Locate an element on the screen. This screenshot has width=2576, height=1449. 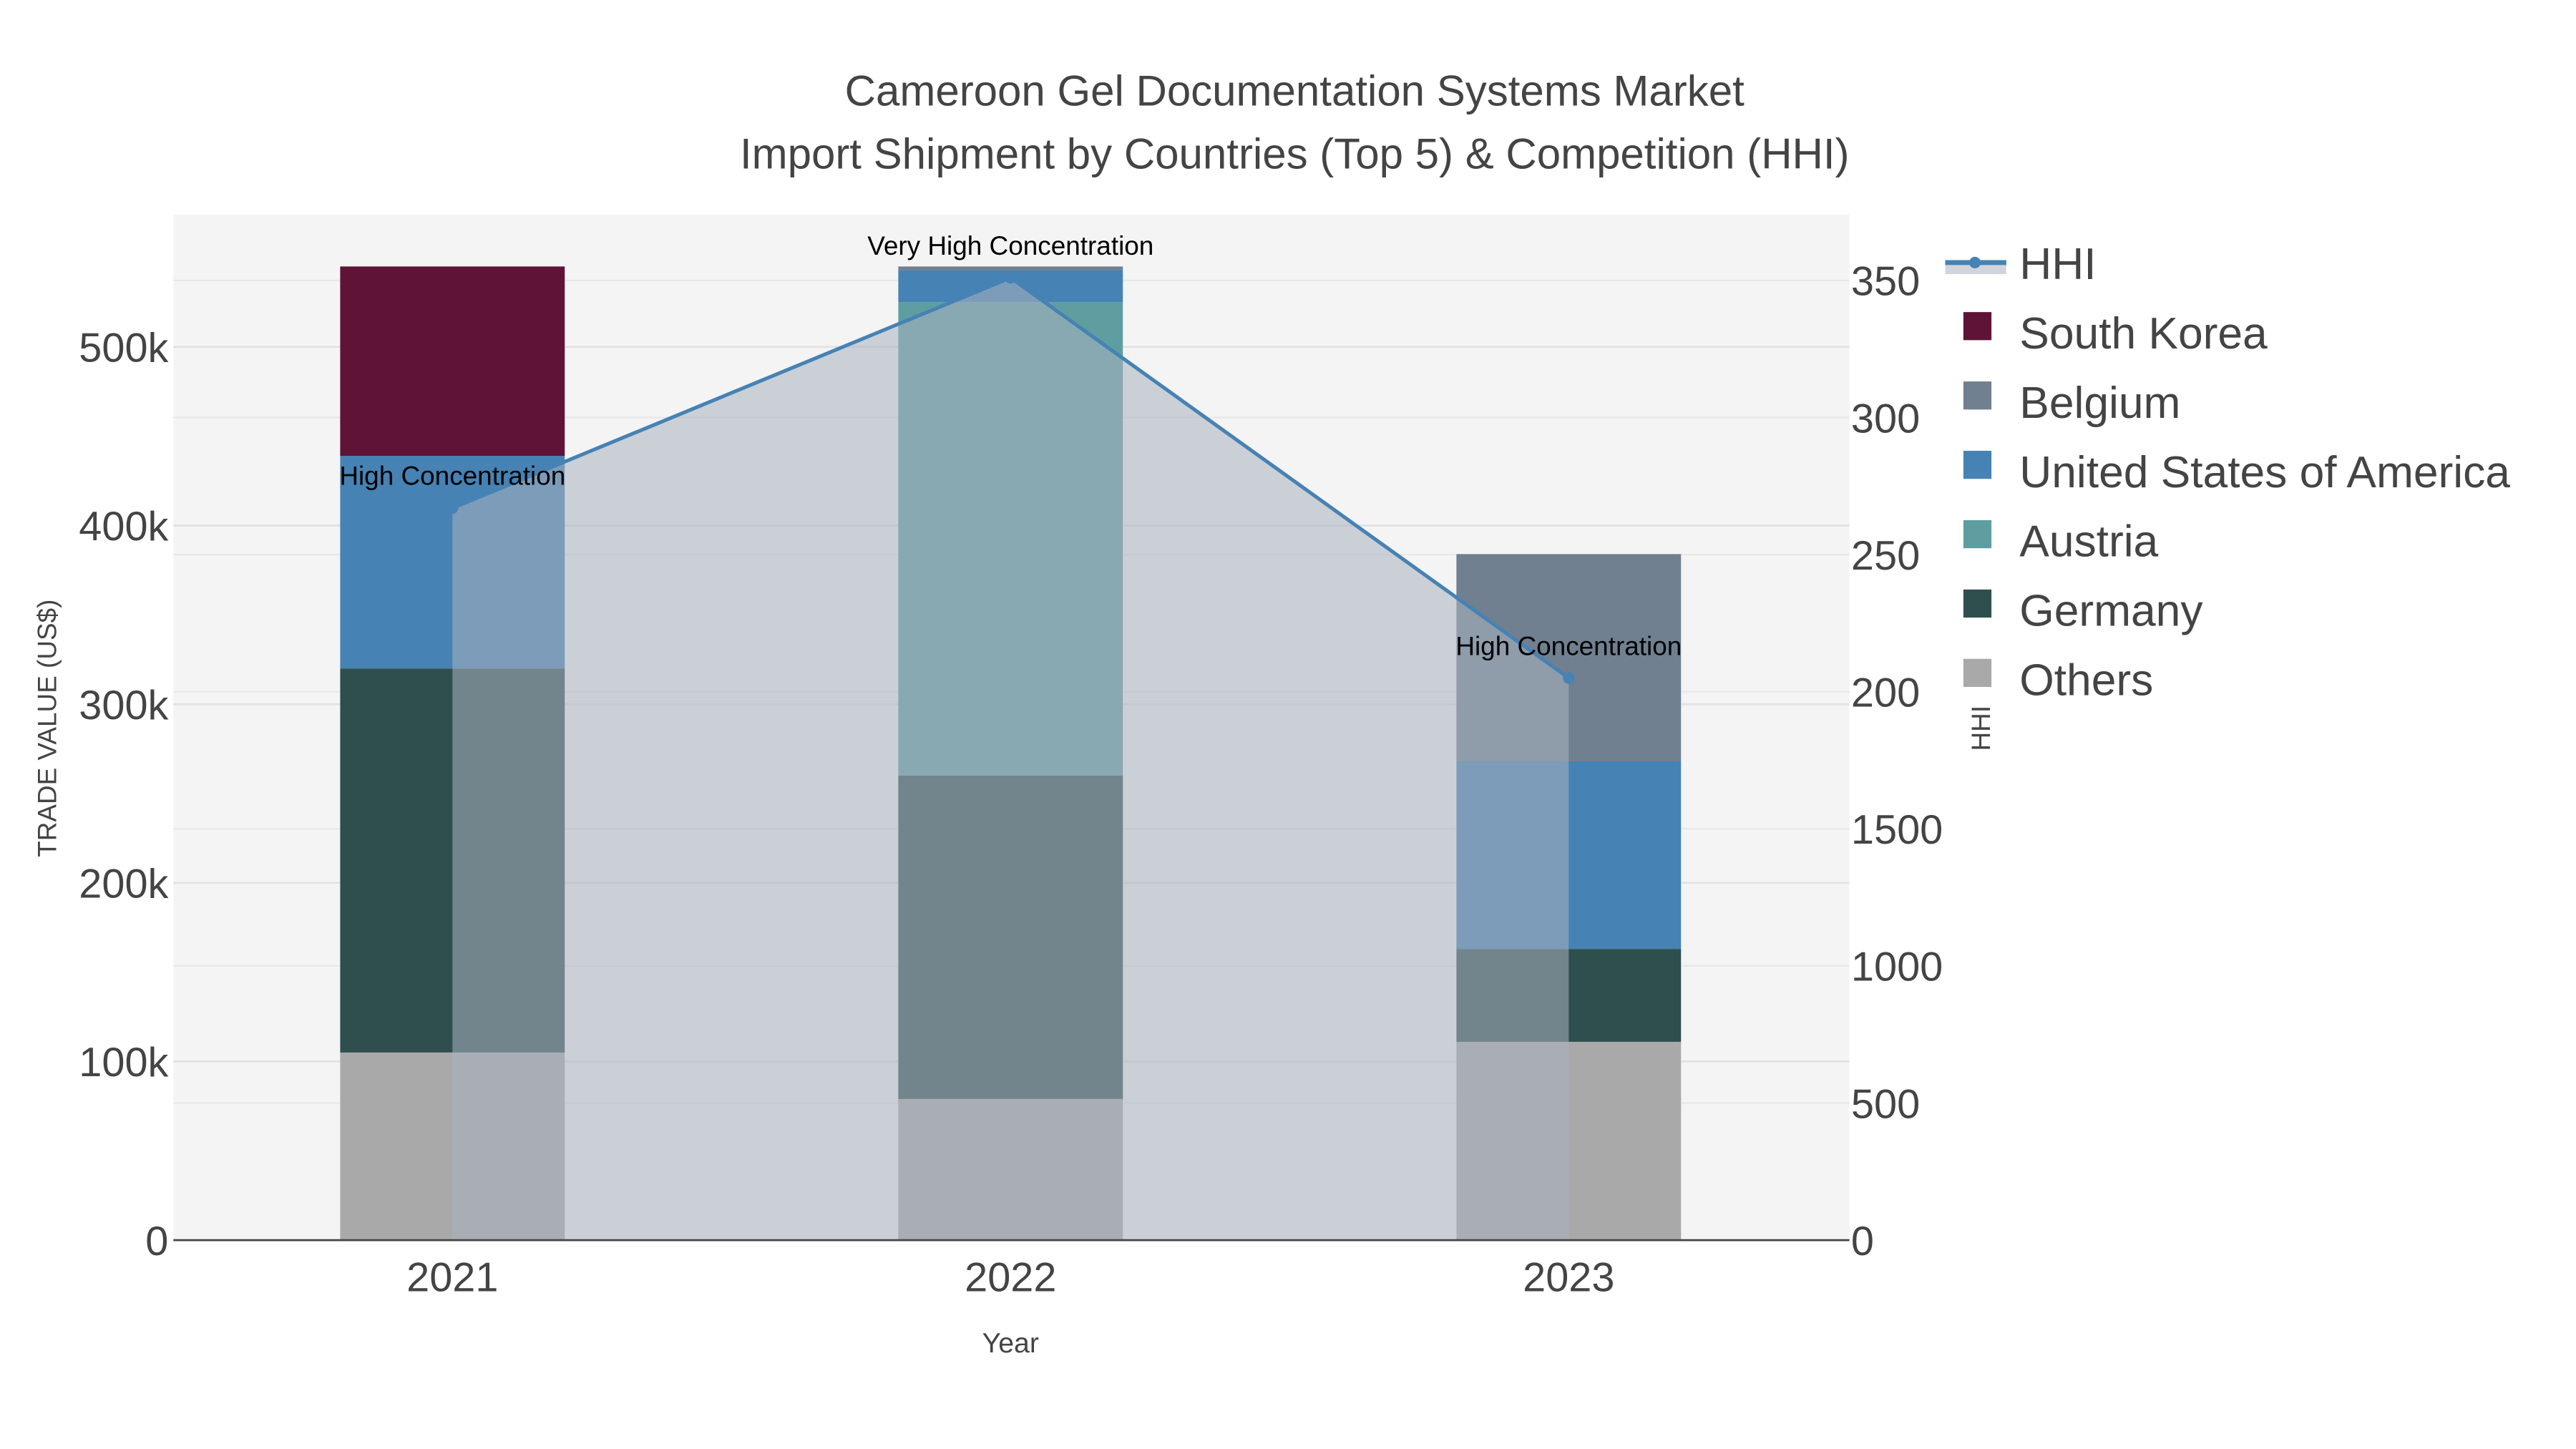
hhi-point-2021 is located at coordinates (453, 508).